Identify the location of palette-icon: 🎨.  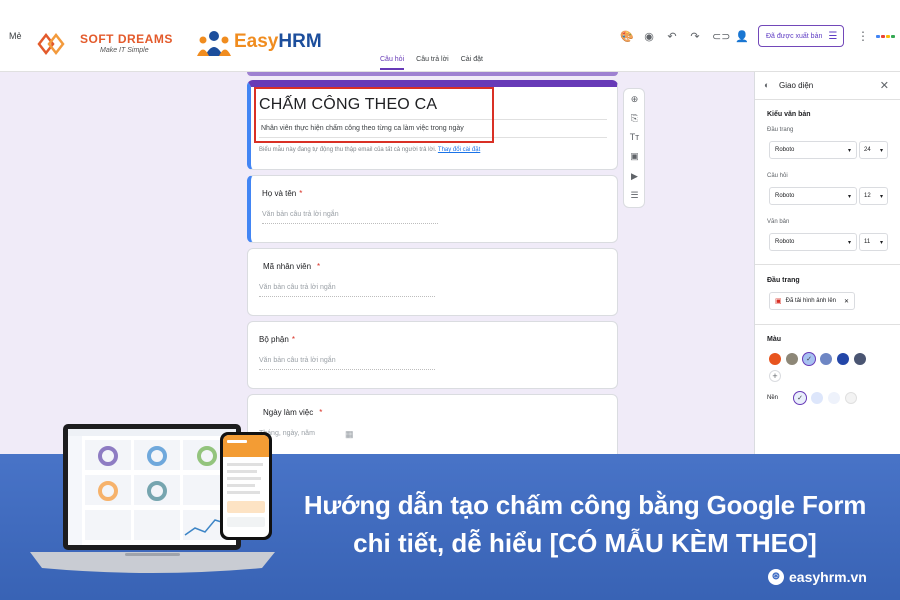
(627, 37).